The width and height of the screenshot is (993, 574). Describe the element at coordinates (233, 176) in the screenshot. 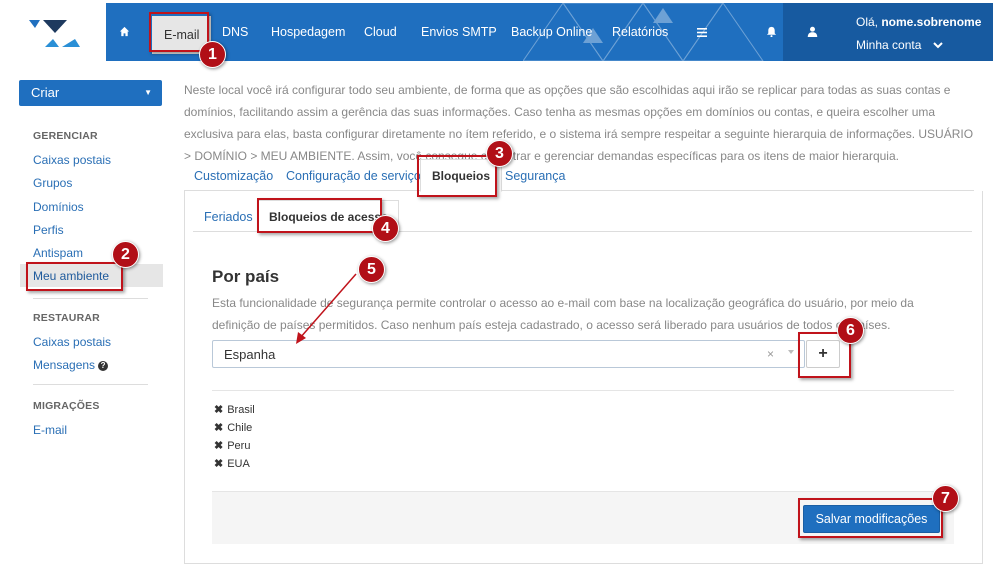

I see `tab-customizacao: Customização` at that location.